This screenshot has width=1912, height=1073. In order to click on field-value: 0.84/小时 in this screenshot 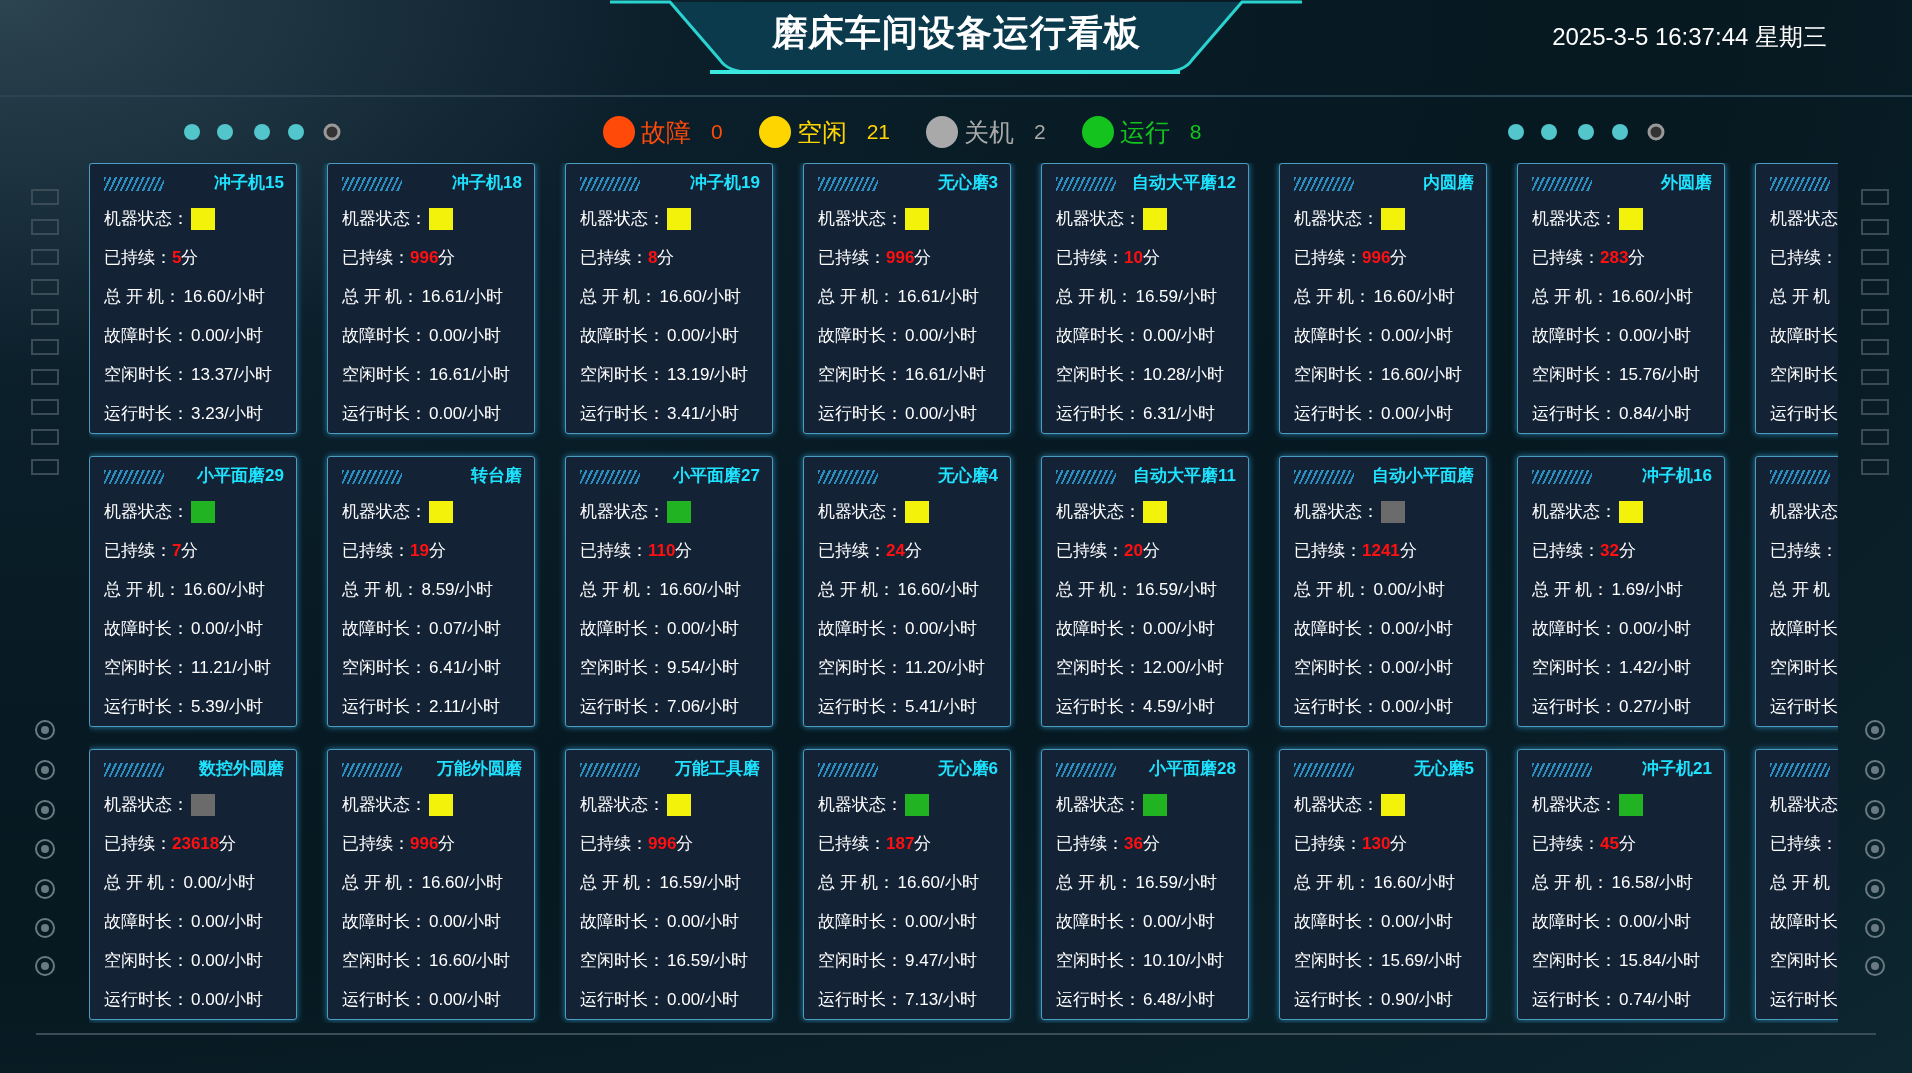, I will do `click(1655, 413)`.